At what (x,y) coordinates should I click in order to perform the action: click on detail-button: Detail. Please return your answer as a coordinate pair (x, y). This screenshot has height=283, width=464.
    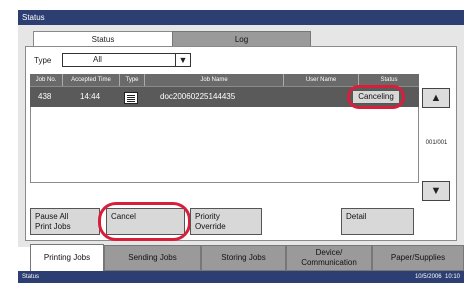
    Looking at the image, I should click on (377, 221).